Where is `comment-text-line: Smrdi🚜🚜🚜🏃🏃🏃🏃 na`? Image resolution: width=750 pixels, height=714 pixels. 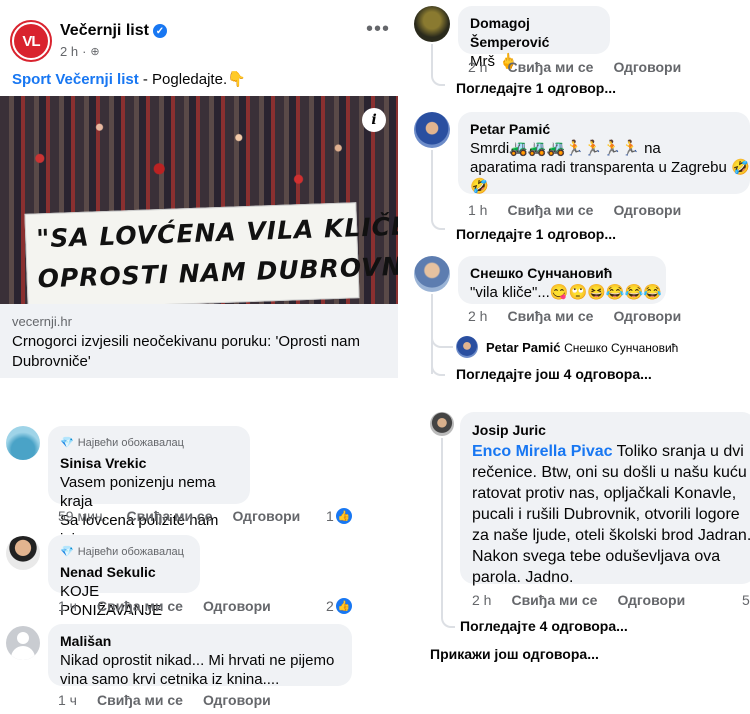
comment-text-line: Smrdi🚜🚜🚜🏃🏃🏃🏃 na is located at coordinates (565, 148).